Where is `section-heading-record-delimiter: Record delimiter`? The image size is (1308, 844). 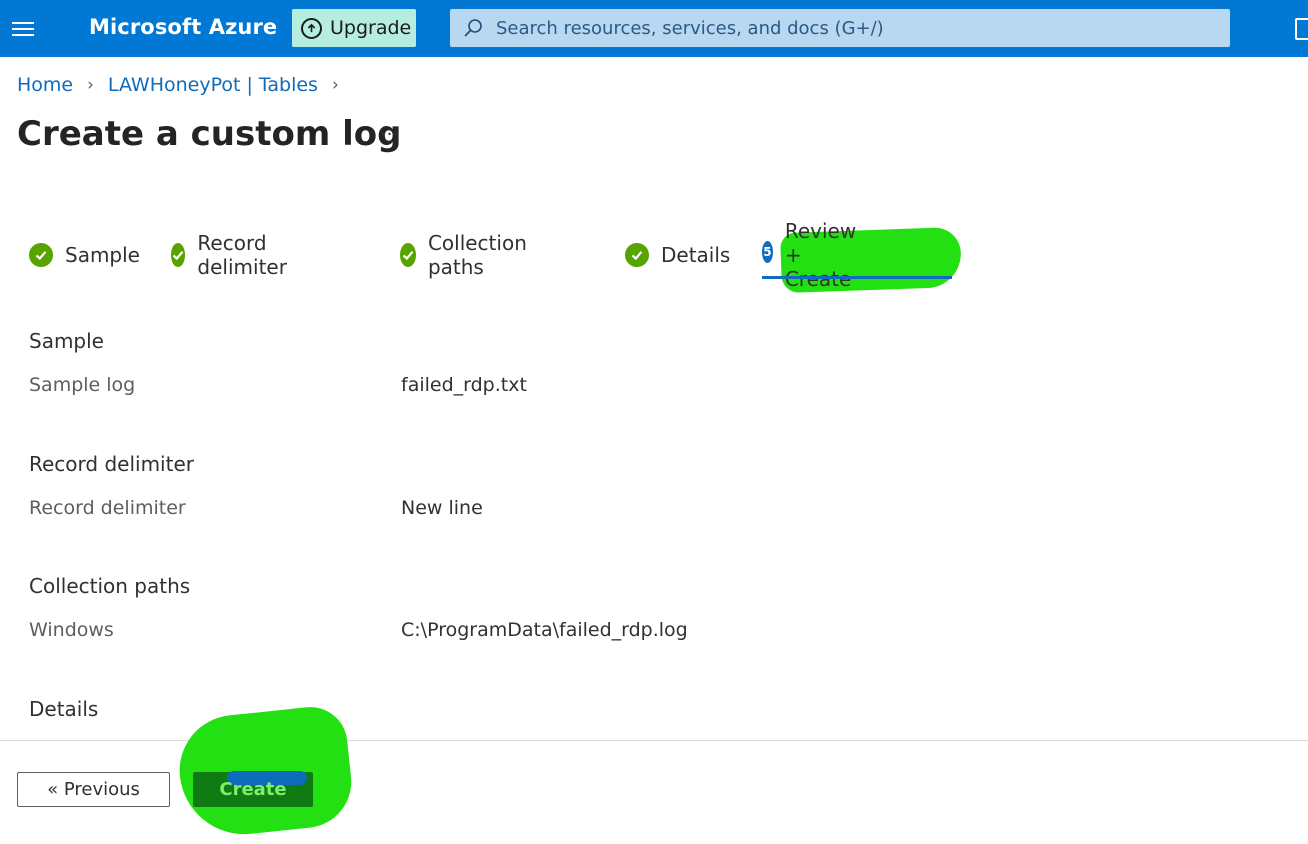
section-heading-record-delimiter: Record delimiter is located at coordinates (111, 464).